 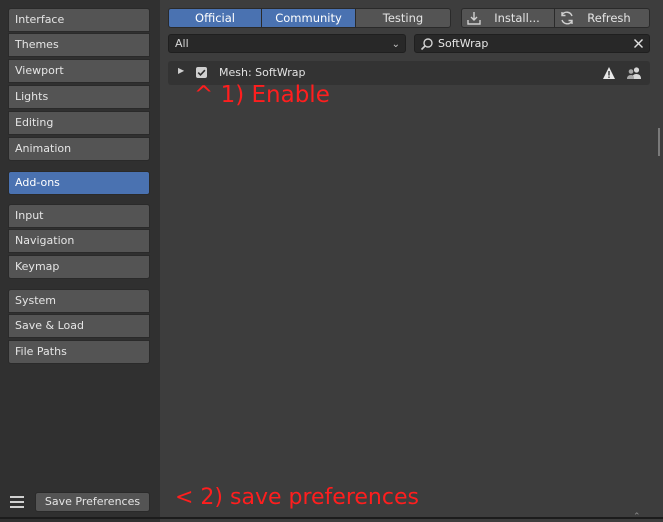 I want to click on refresh-button: Refresh, so click(x=602, y=18).